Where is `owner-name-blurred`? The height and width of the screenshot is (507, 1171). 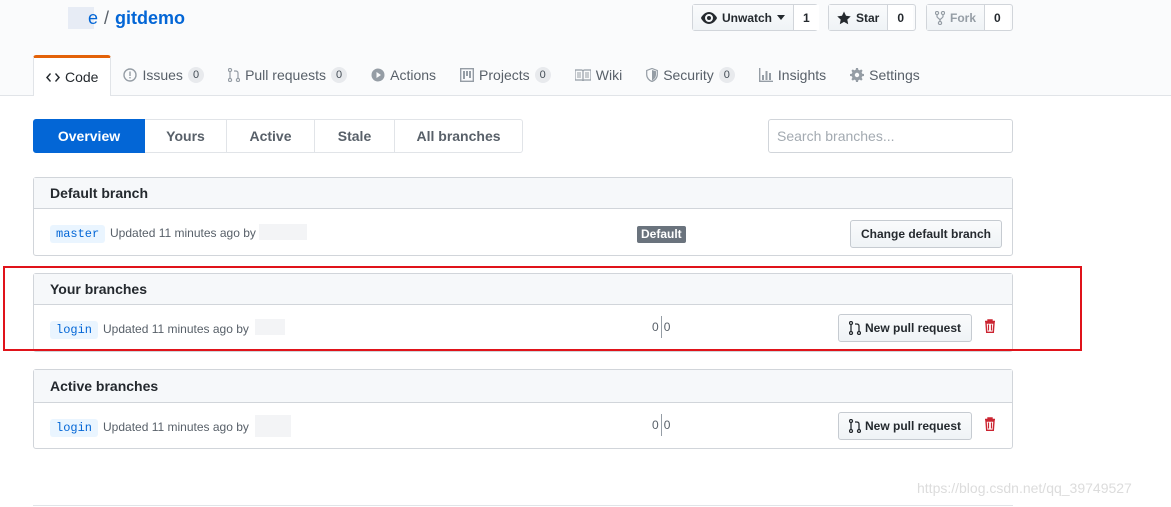
owner-name-blurred is located at coordinates (68, 18).